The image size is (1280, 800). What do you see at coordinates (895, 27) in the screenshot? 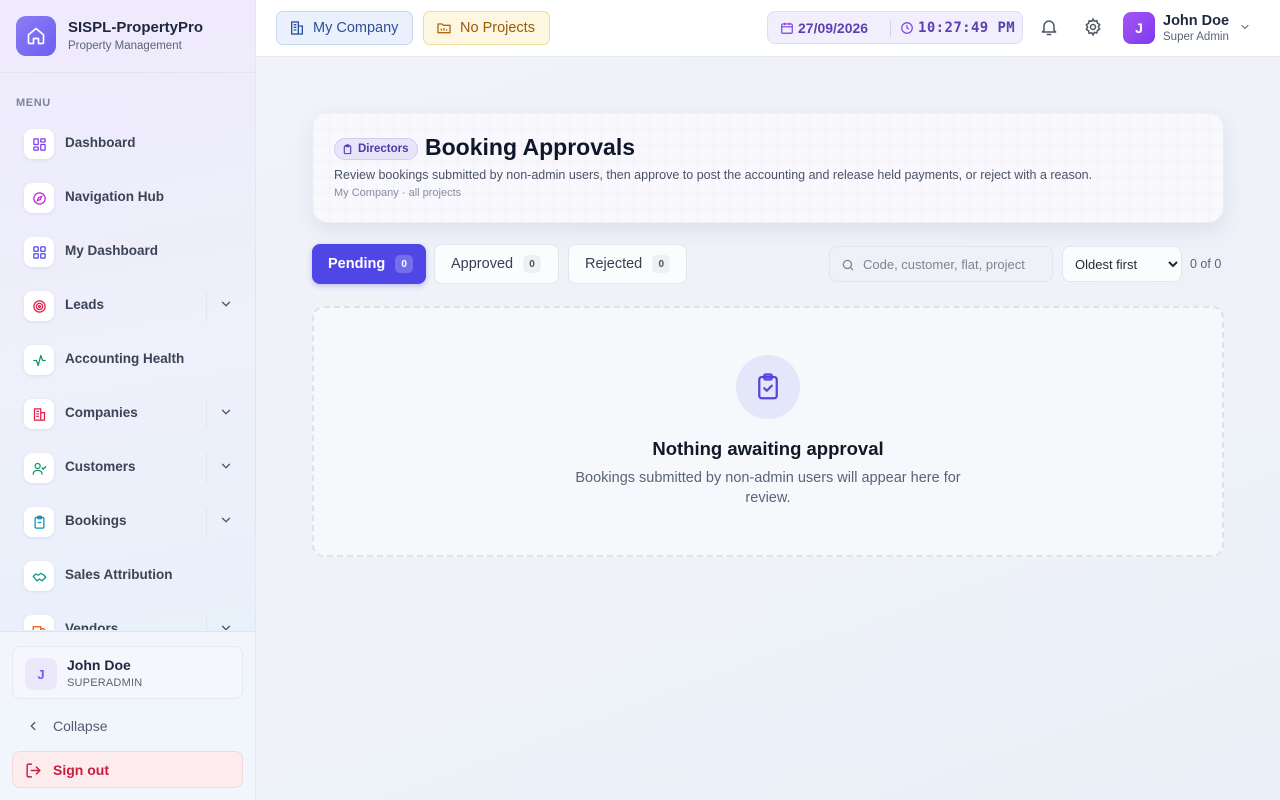
I see `datetime-display: 27/09/2026 10:27:49 PM` at bounding box center [895, 27].